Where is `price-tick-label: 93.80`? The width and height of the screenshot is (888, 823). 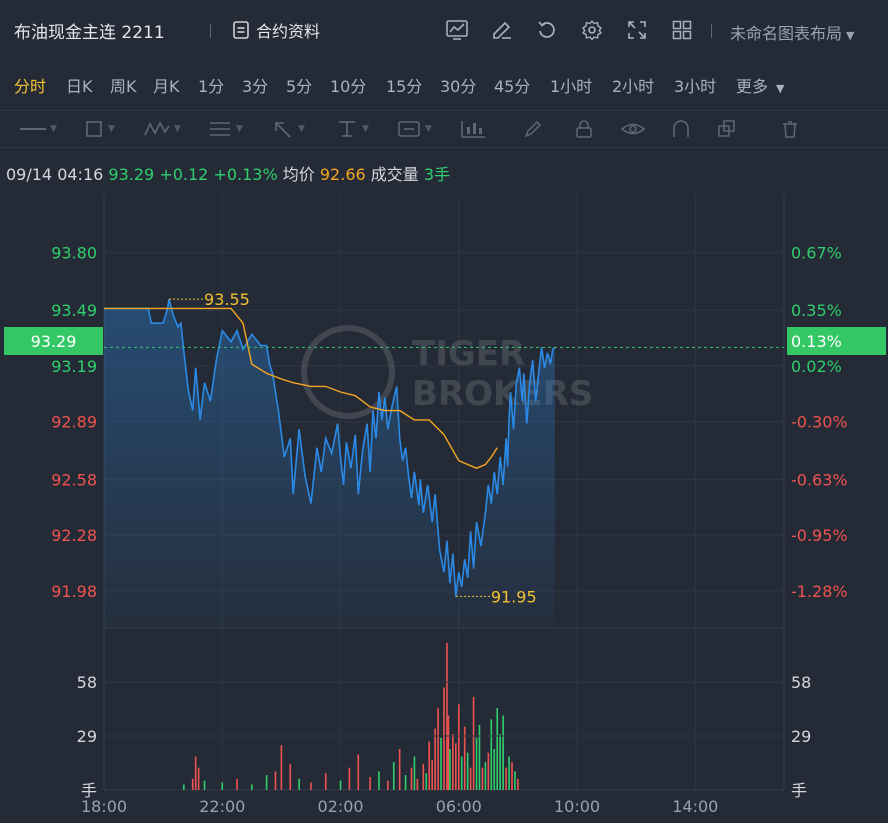
price-tick-label: 93.80 is located at coordinates (74, 253).